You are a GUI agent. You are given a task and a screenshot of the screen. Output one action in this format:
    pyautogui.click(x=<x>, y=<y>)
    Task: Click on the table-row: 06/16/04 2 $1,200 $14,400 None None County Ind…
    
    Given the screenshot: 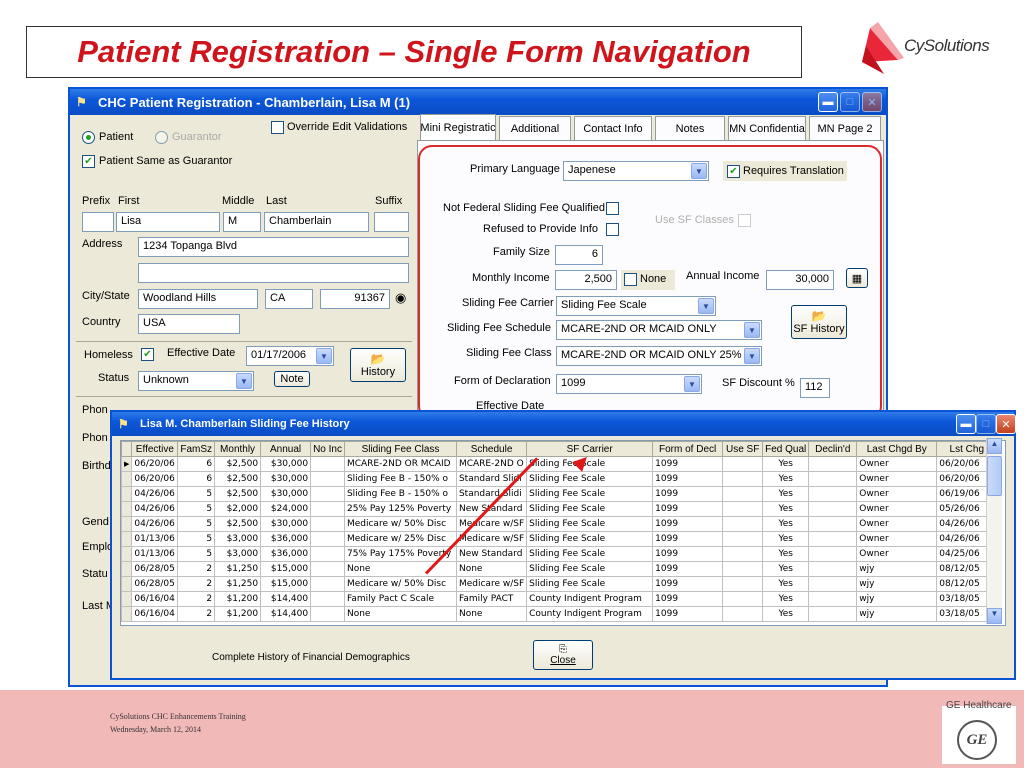 What is the action you would take?
    pyautogui.click(x=559, y=614)
    